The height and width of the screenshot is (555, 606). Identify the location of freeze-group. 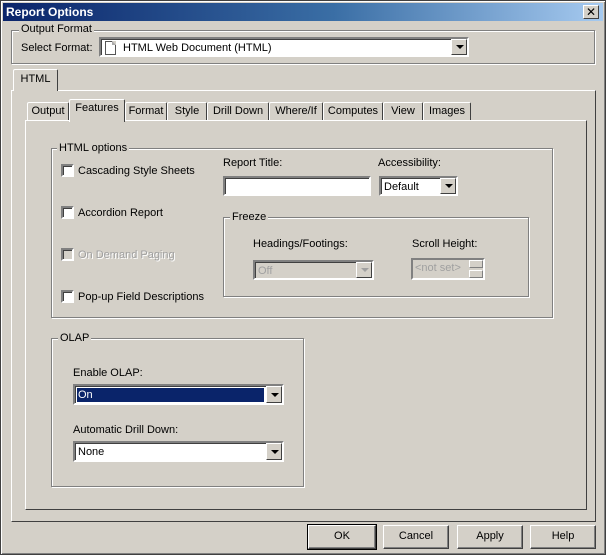
(376, 257).